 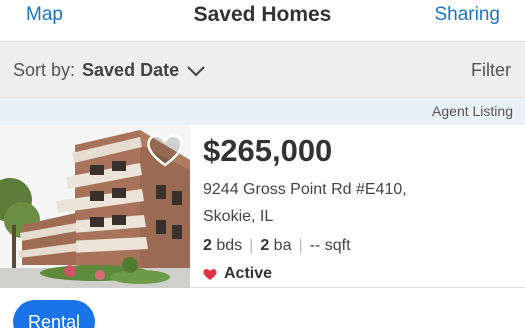 What do you see at coordinates (210, 274) in the screenshot?
I see `heart-icon` at bounding box center [210, 274].